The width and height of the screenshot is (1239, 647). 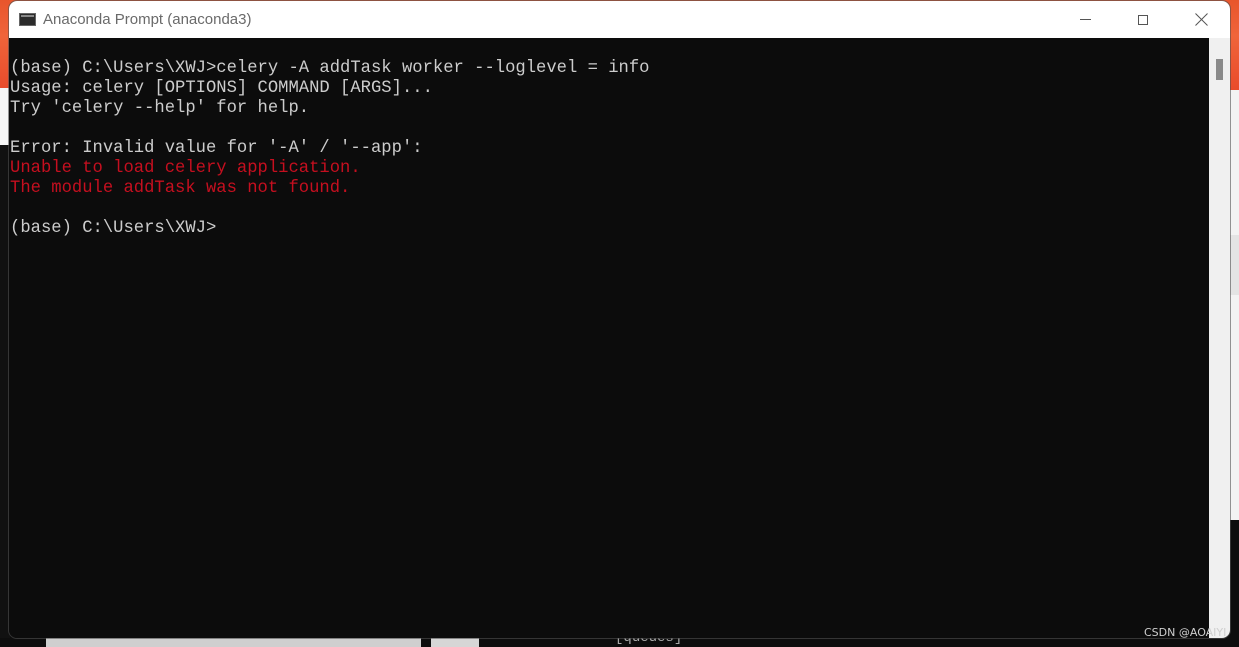 I want to click on minimize-button, so click(x=1085, y=19).